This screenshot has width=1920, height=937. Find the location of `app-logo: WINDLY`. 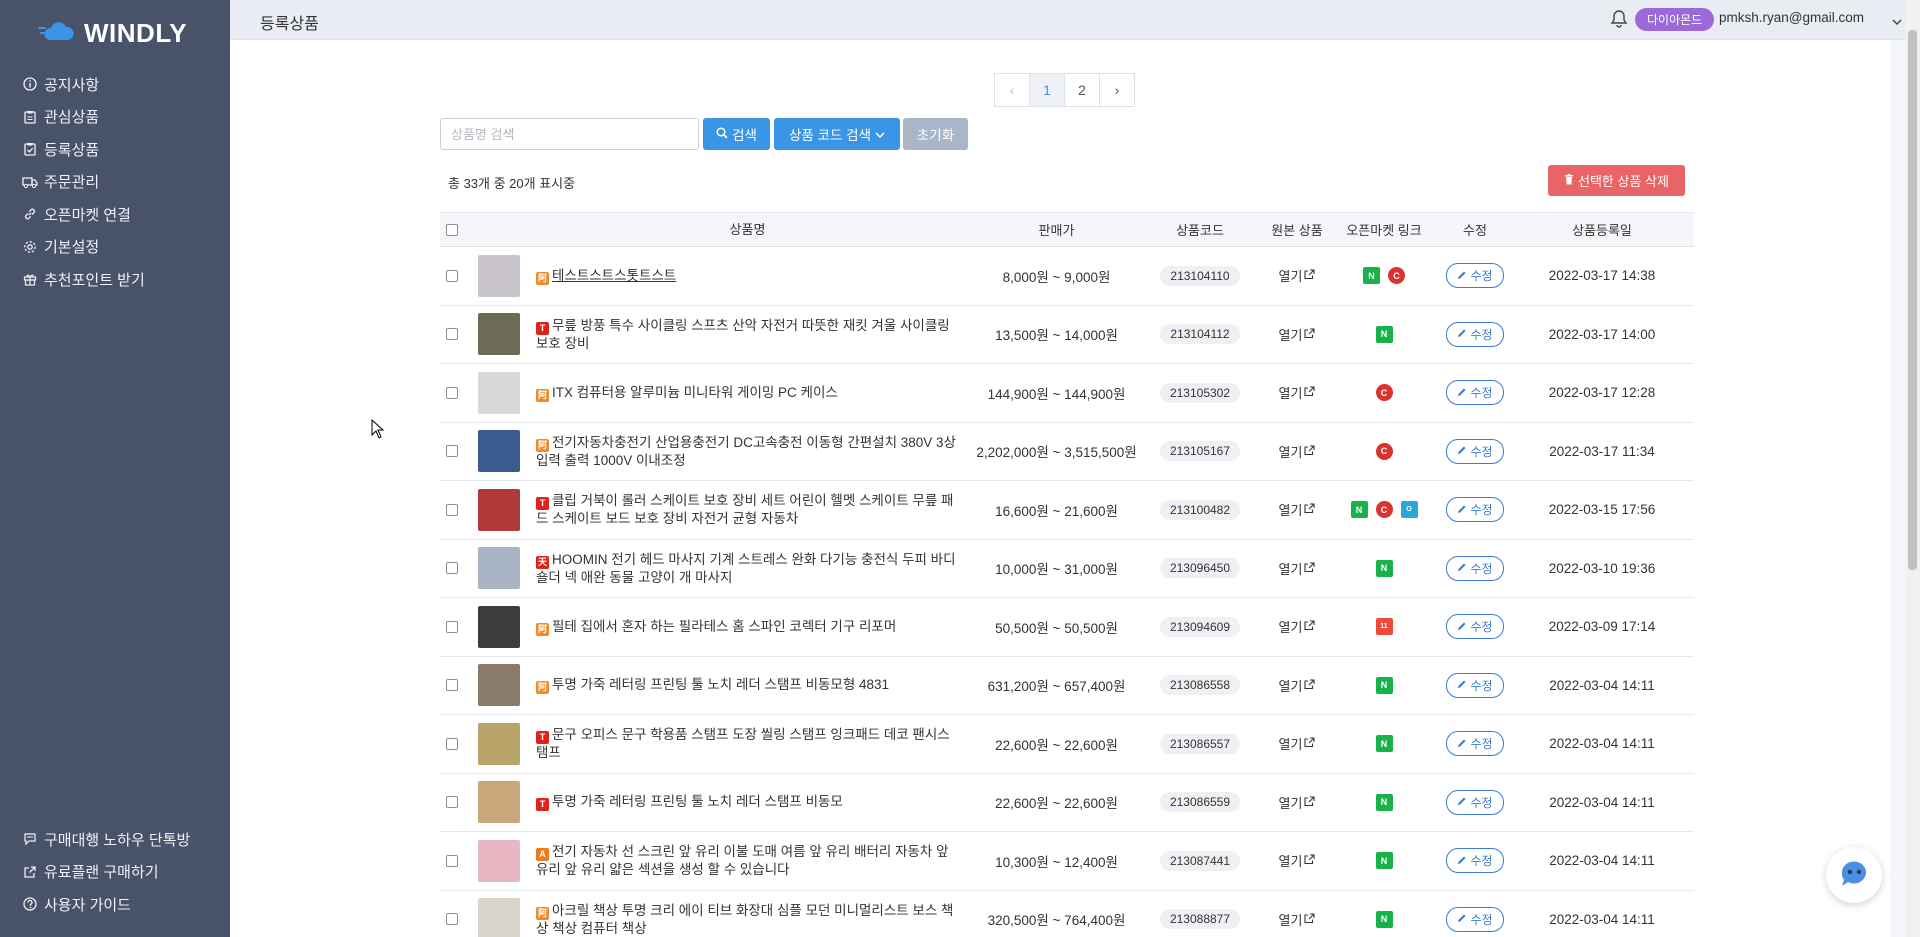

app-logo: WINDLY is located at coordinates (112, 33).